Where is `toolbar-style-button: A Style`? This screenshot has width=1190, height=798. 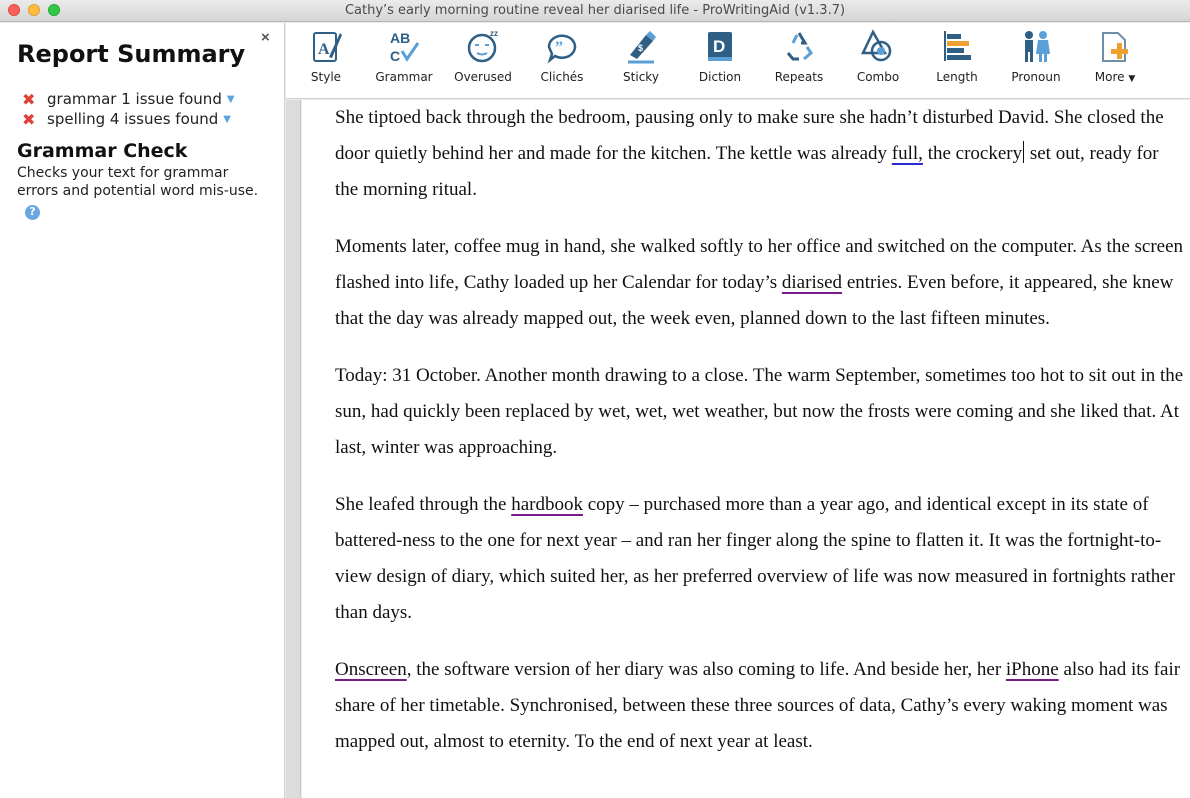 toolbar-style-button: A Style is located at coordinates (326, 60).